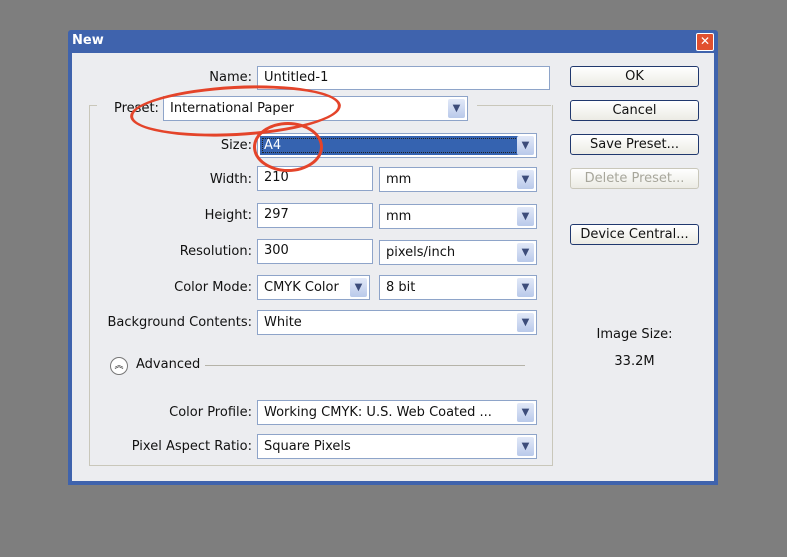 The height and width of the screenshot is (557, 787). What do you see at coordinates (179, 322) in the screenshot?
I see `background-label: Background Contents:` at bounding box center [179, 322].